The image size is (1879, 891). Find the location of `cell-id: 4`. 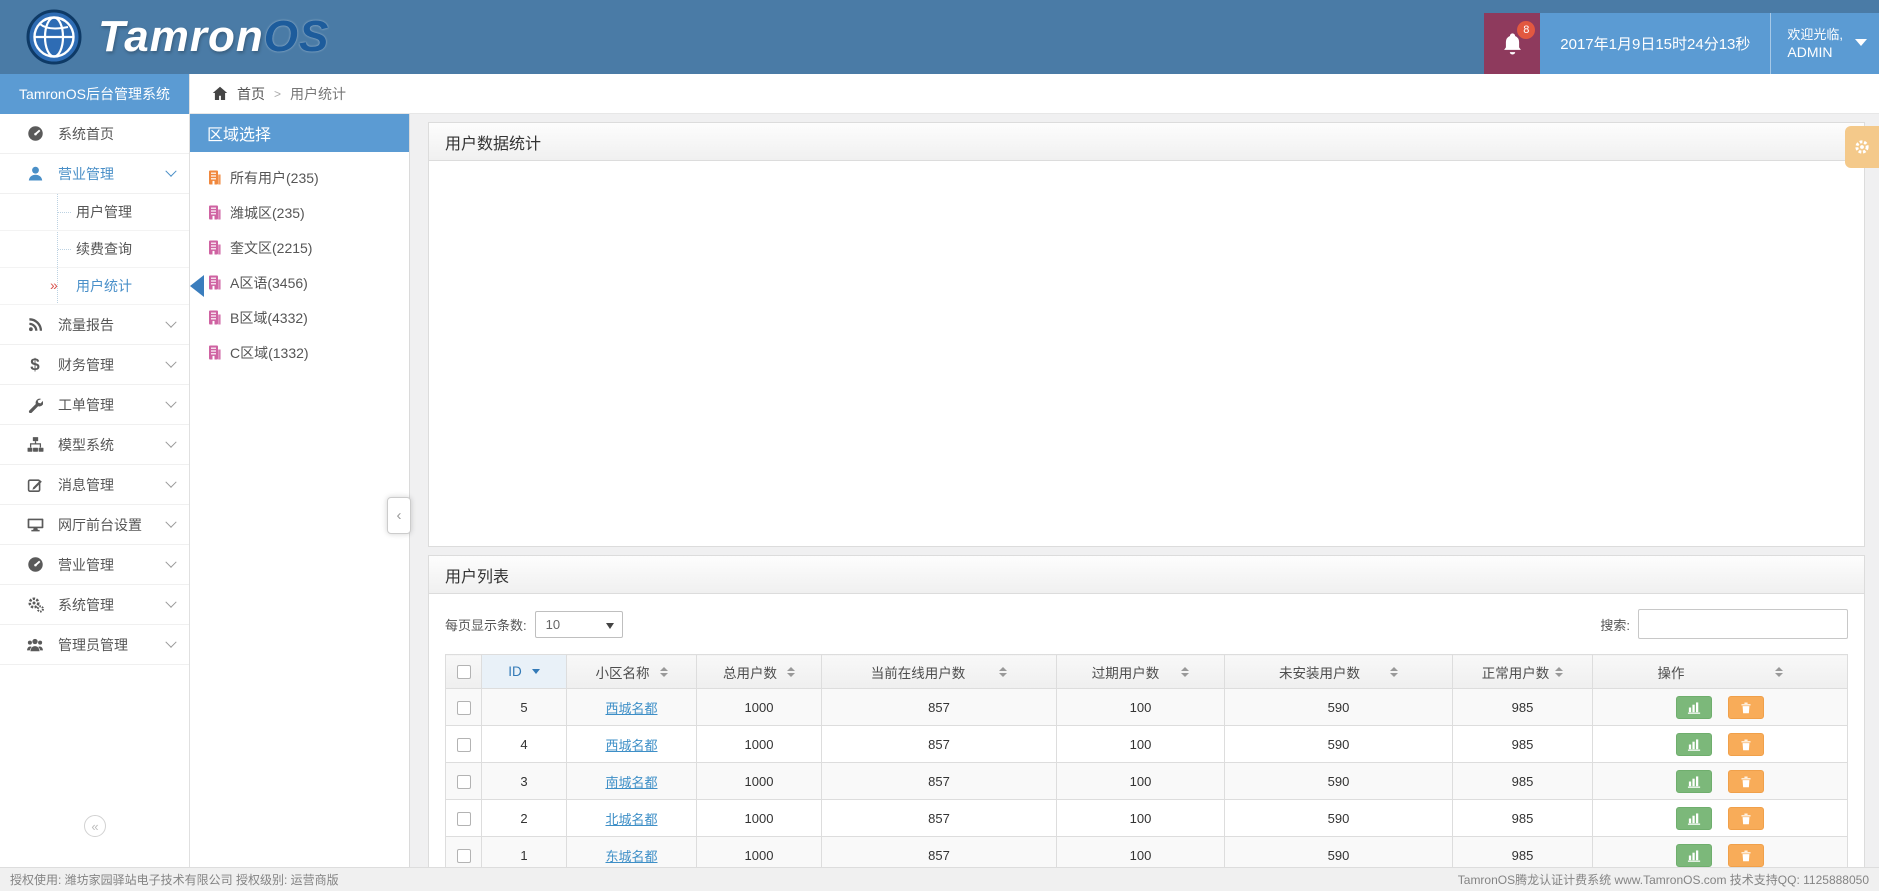

cell-id: 4 is located at coordinates (524, 744).